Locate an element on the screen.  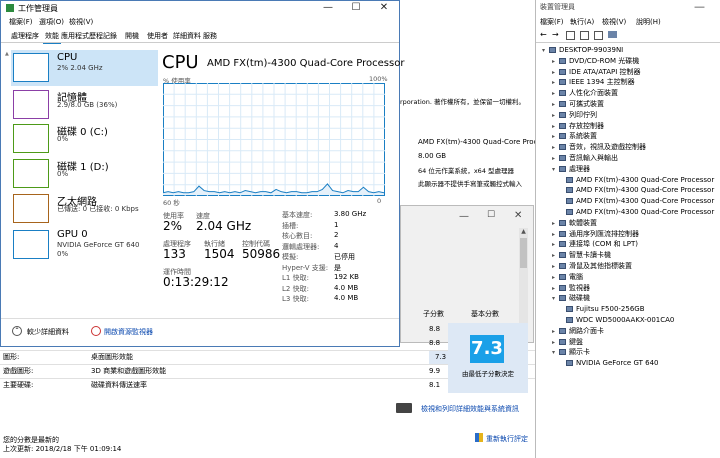
print-details-link: 檢視和列印詳細效能與系統資訊 is located at coordinates (470, 409).